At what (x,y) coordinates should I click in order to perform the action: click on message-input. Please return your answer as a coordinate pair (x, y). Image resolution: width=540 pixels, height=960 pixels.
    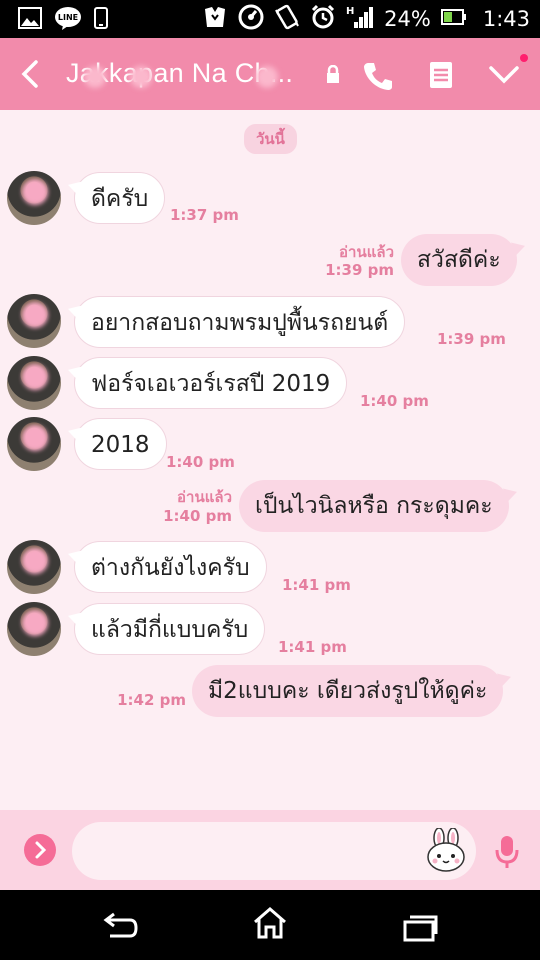
    Looking at the image, I should click on (274, 851).